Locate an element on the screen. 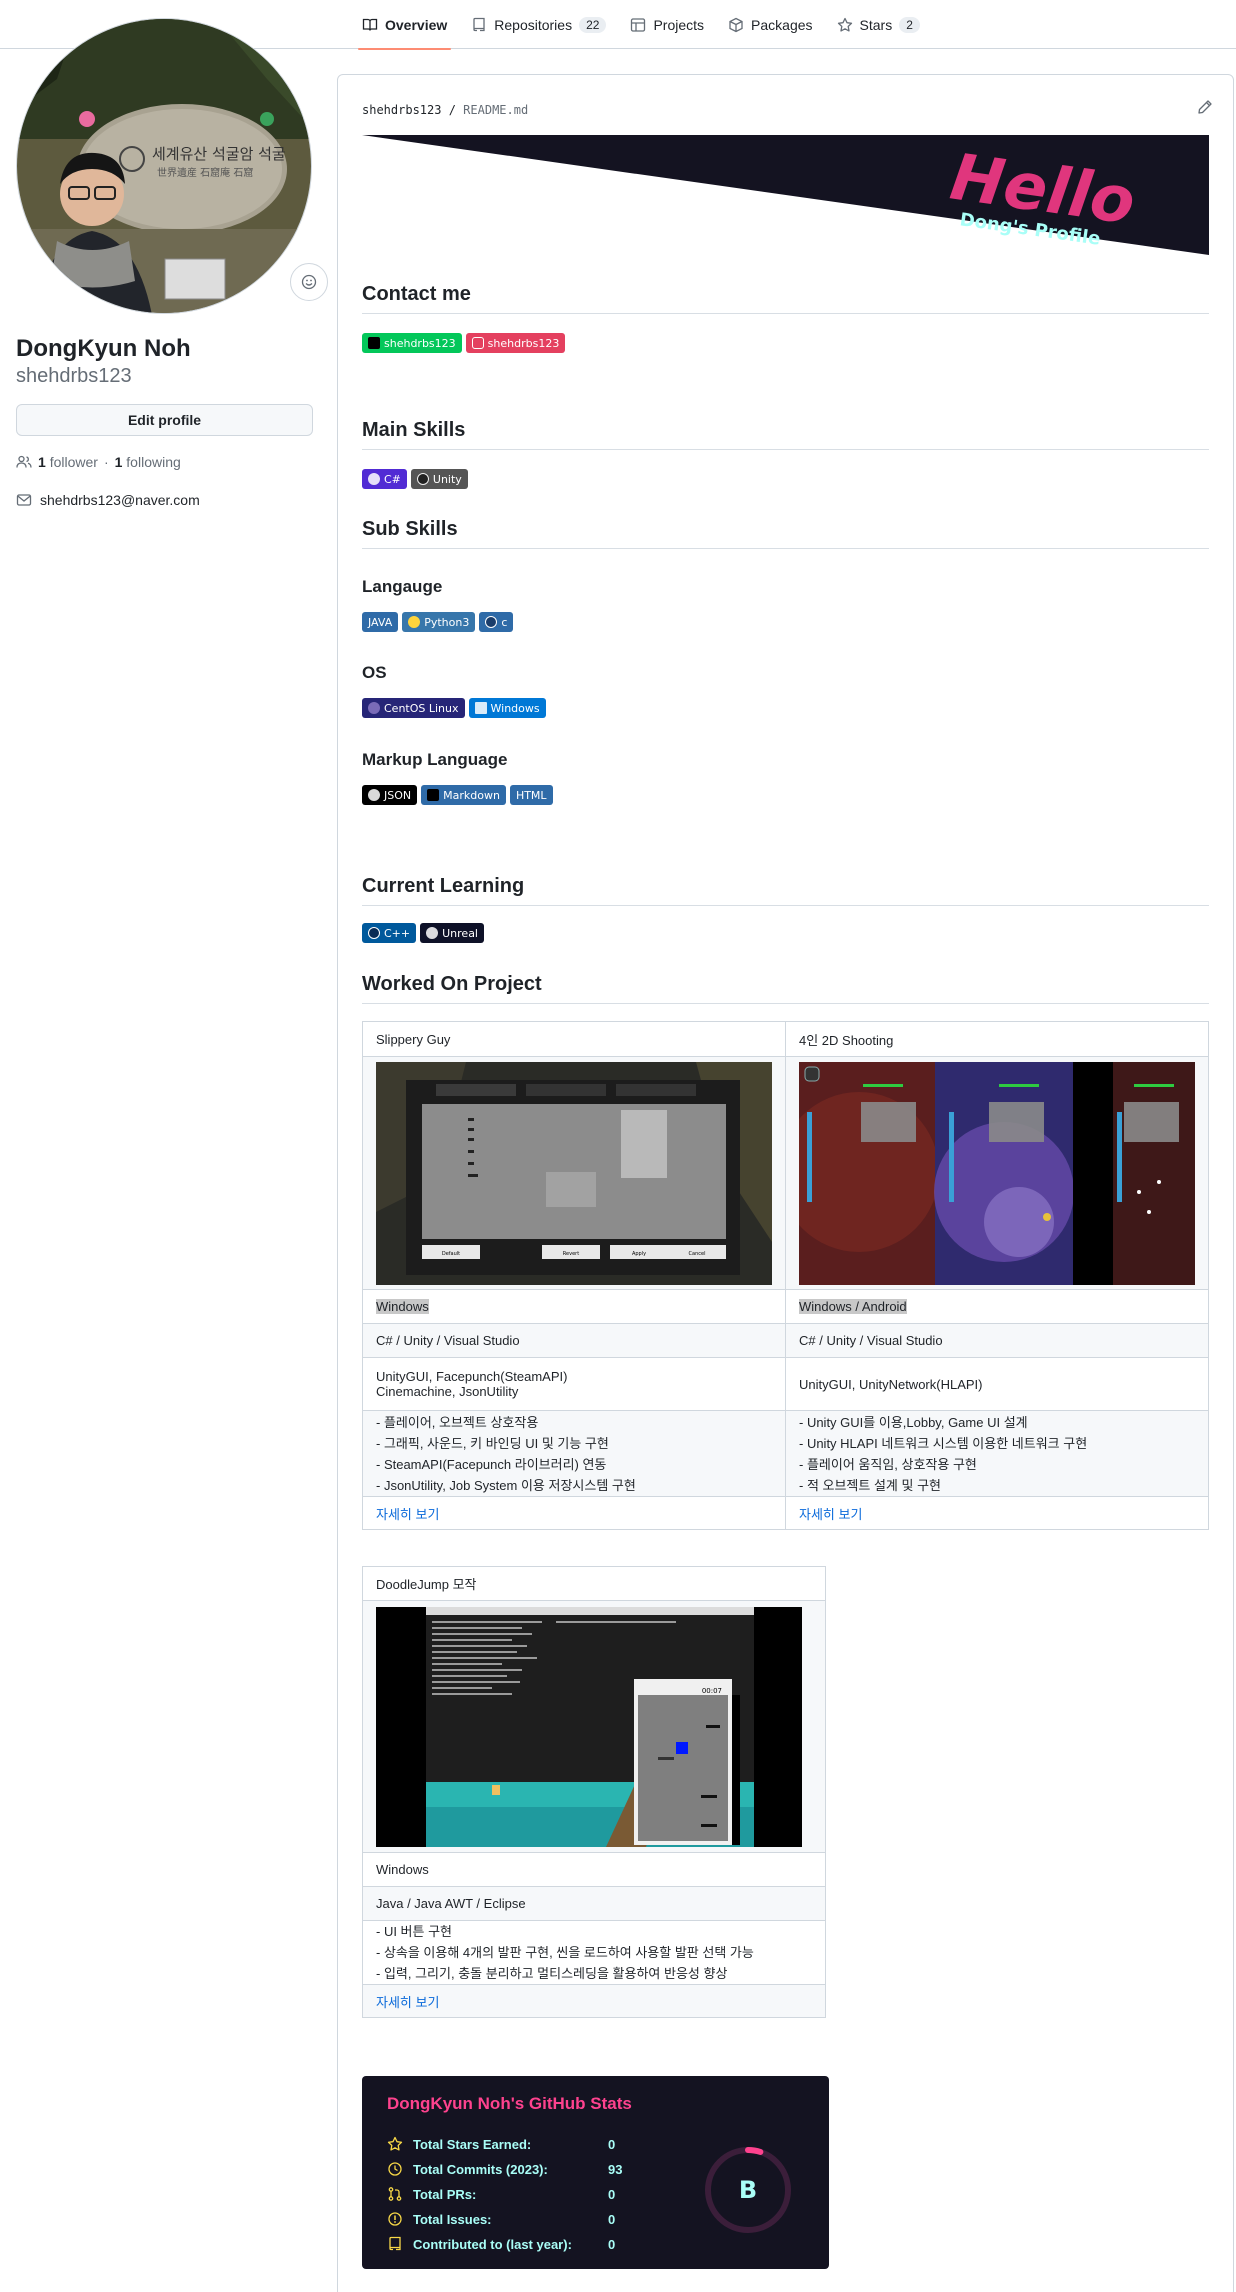 The image size is (1236, 2292). screenshot-default-button: Default is located at coordinates (451, 1254).